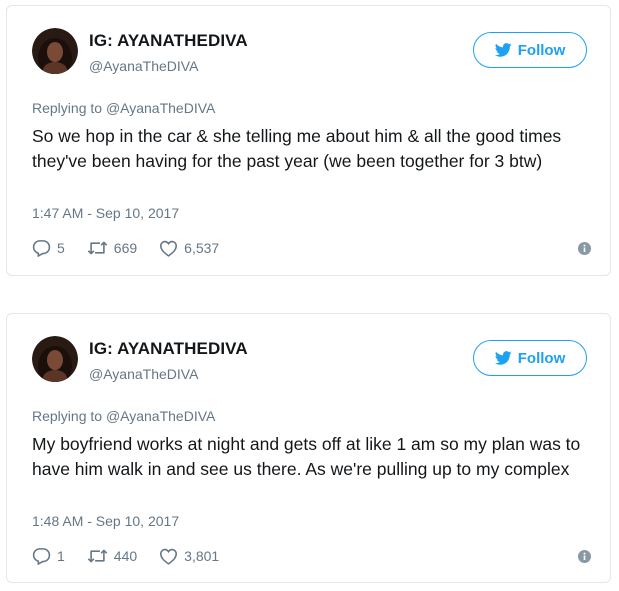  I want to click on reply-count: 1, so click(61, 556).